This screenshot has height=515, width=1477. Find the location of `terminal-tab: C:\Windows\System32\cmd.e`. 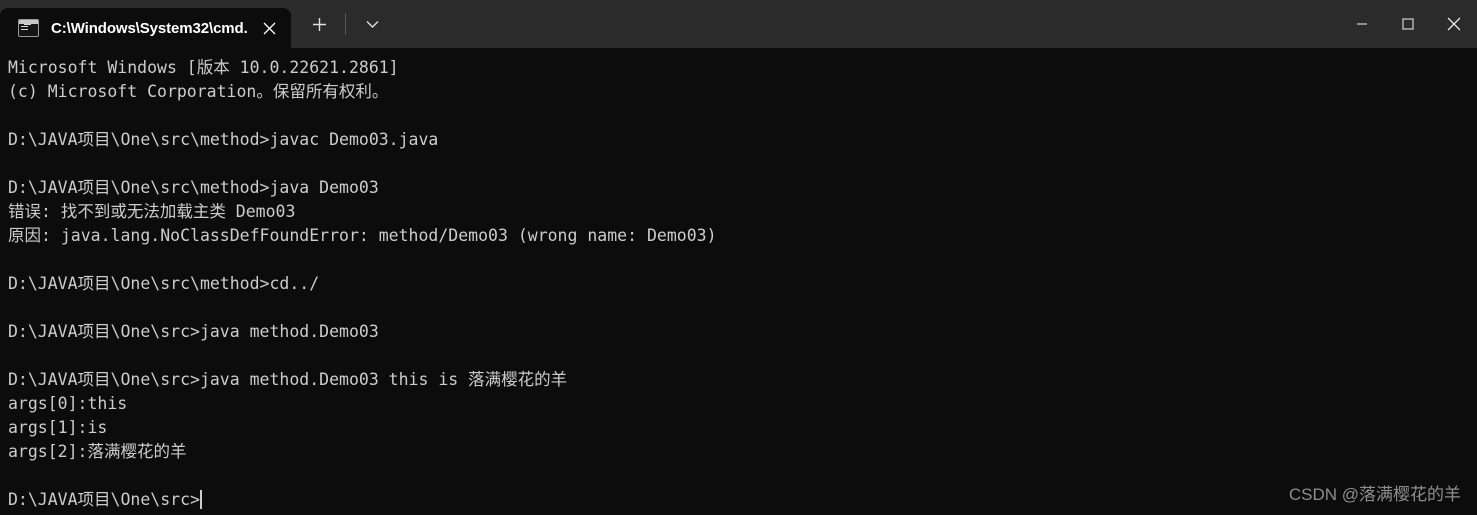

terminal-tab: C:\Windows\System32\cmd.e is located at coordinates (145, 28).